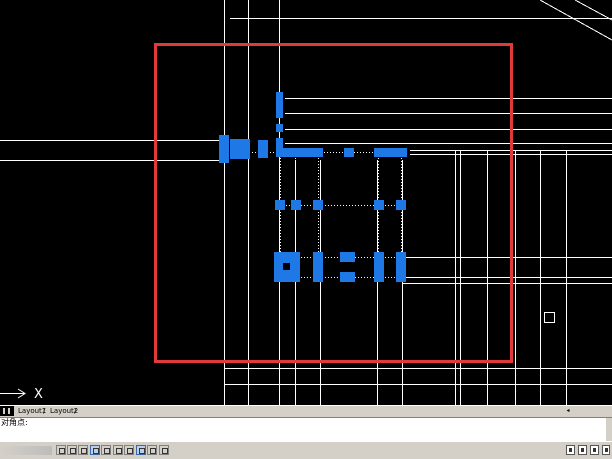  I want to click on clean-screen-icon, so click(606, 450).